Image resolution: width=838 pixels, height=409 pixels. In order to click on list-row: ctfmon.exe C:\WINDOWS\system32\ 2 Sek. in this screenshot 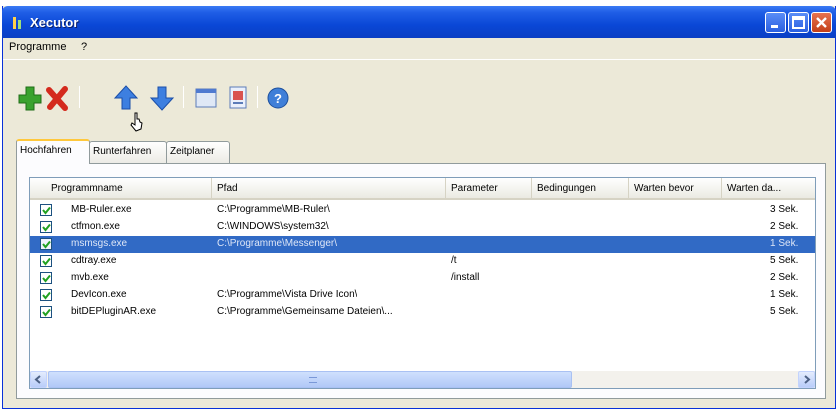, I will do `click(422, 227)`.